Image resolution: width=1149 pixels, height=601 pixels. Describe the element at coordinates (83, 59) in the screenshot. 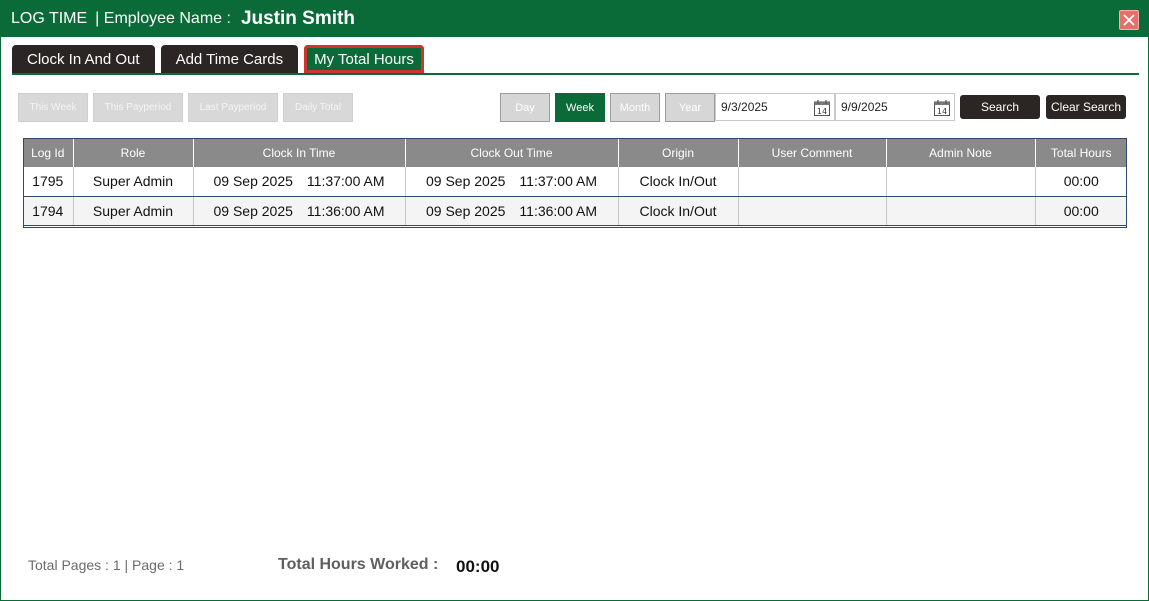

I see `tab-clock-in-and-out: Clock In And Out` at that location.